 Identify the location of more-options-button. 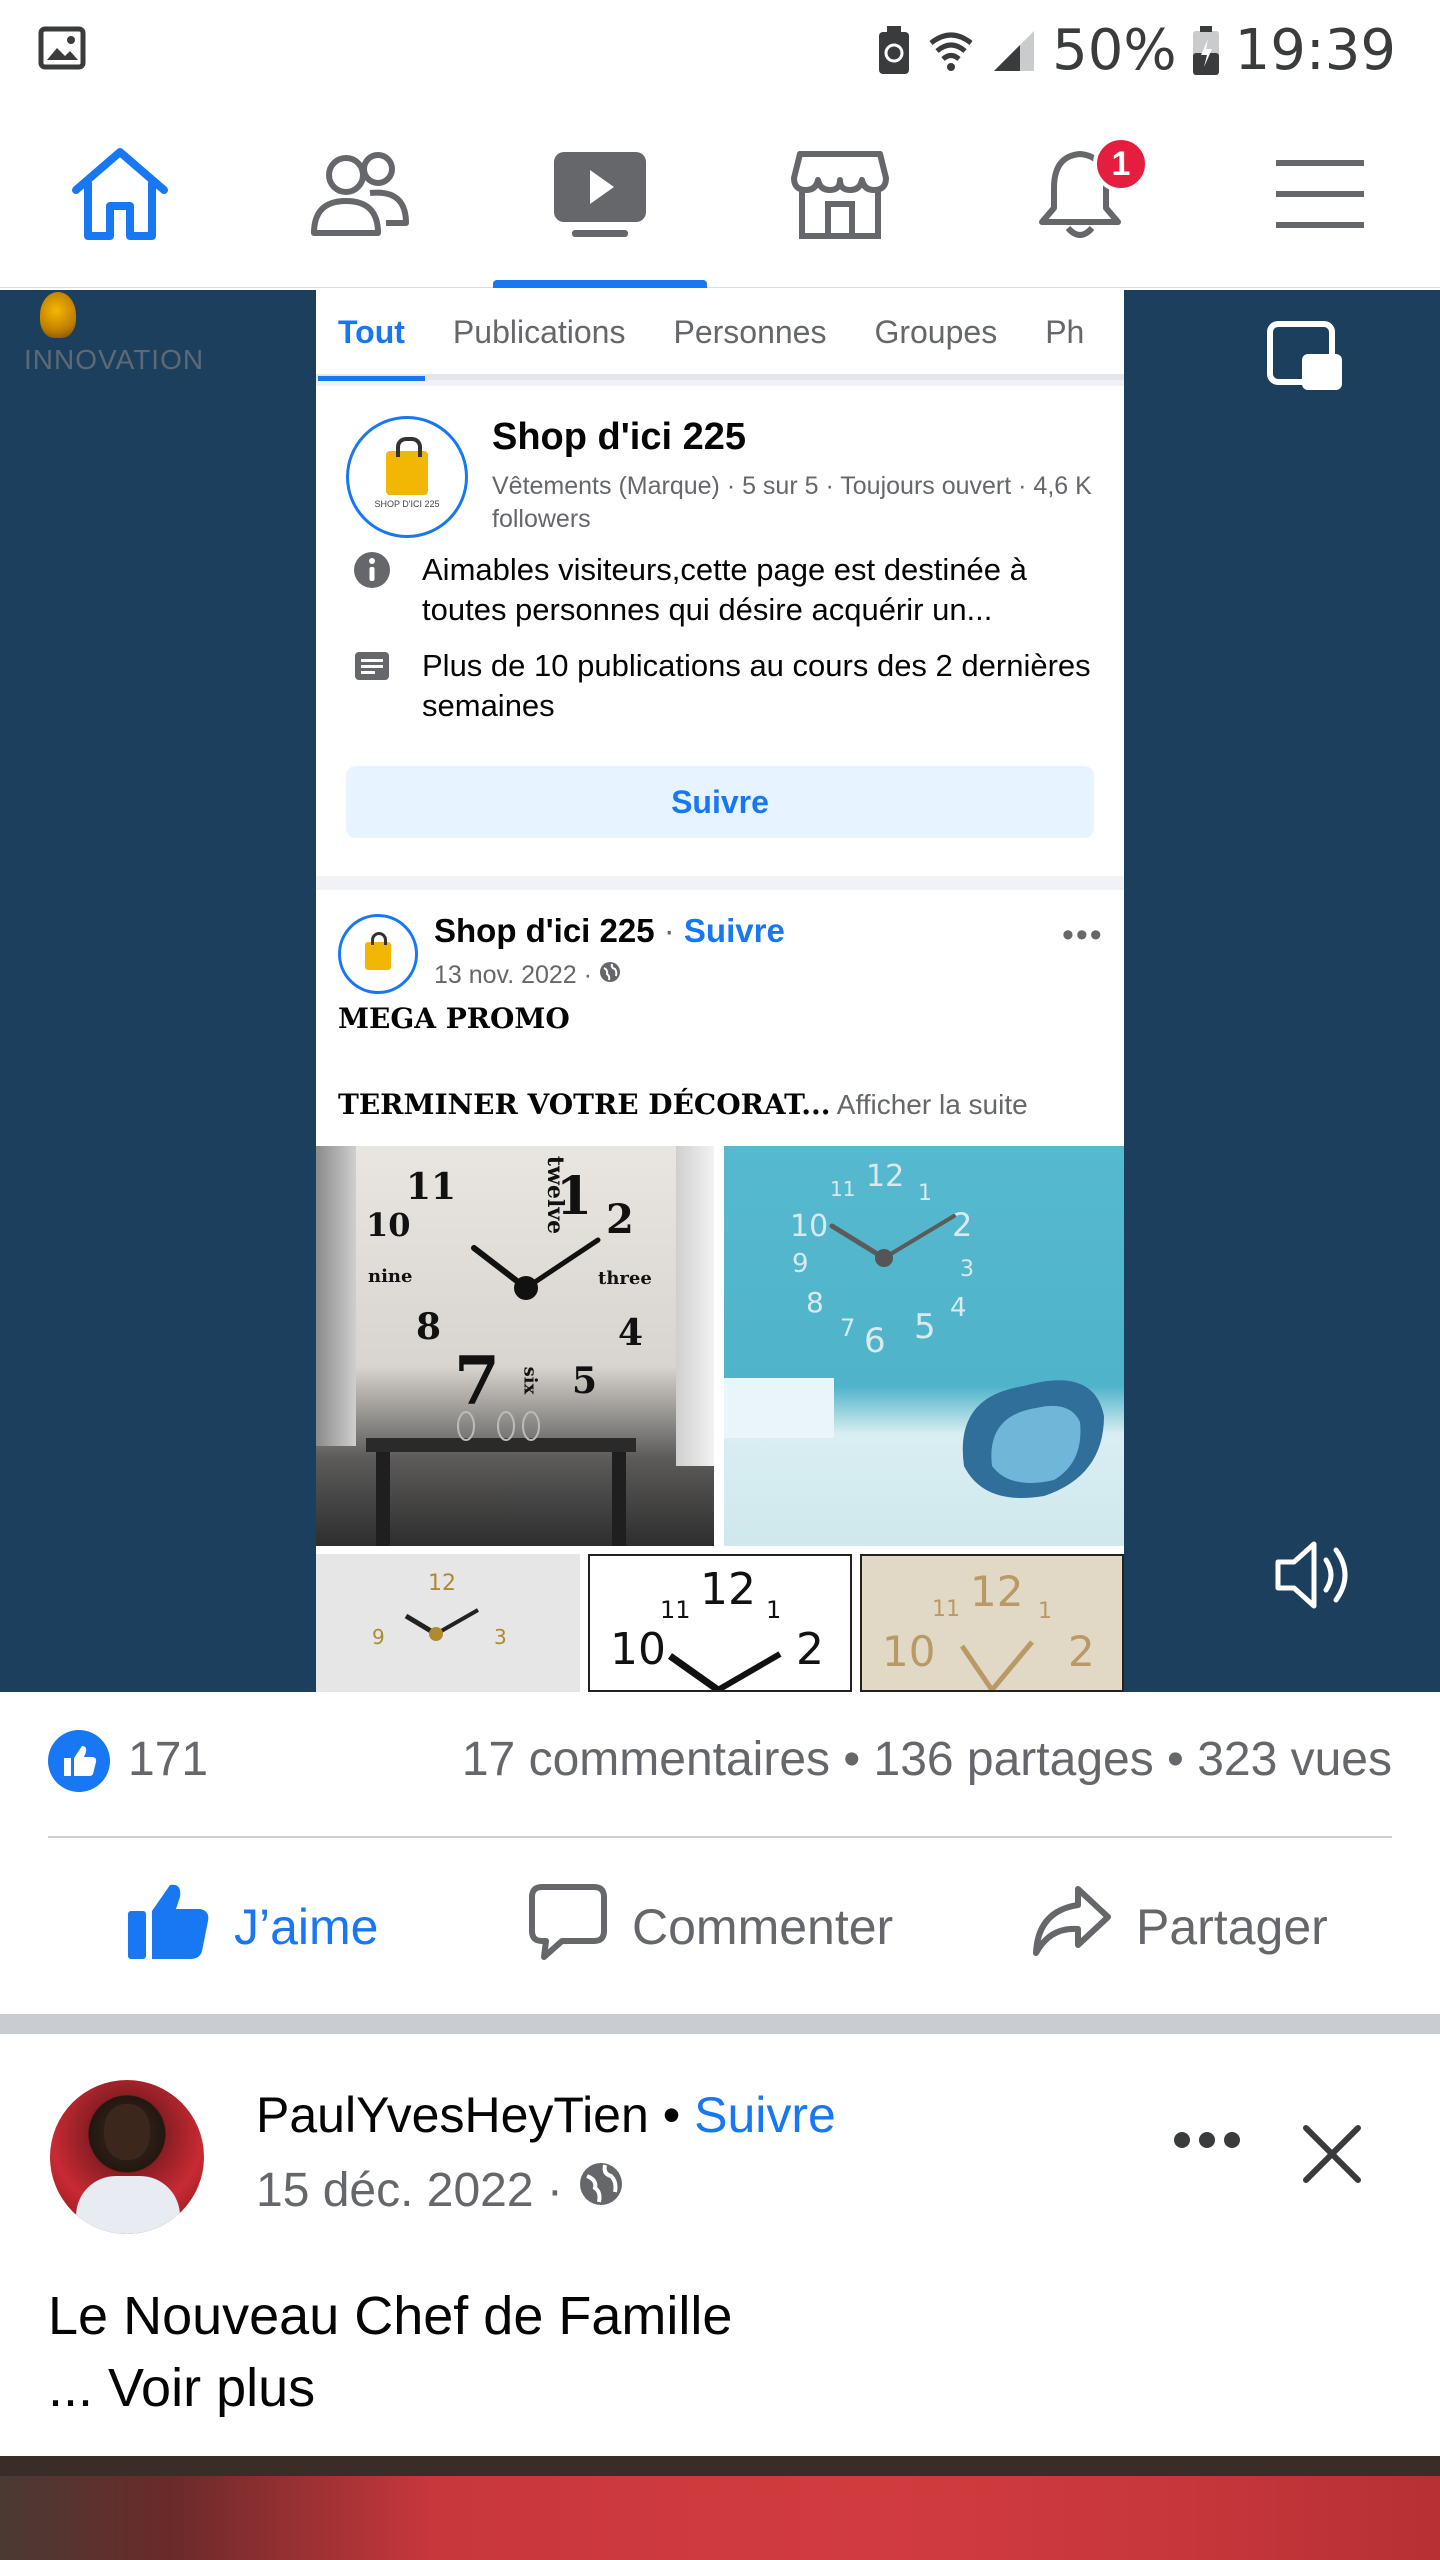
(1207, 2142).